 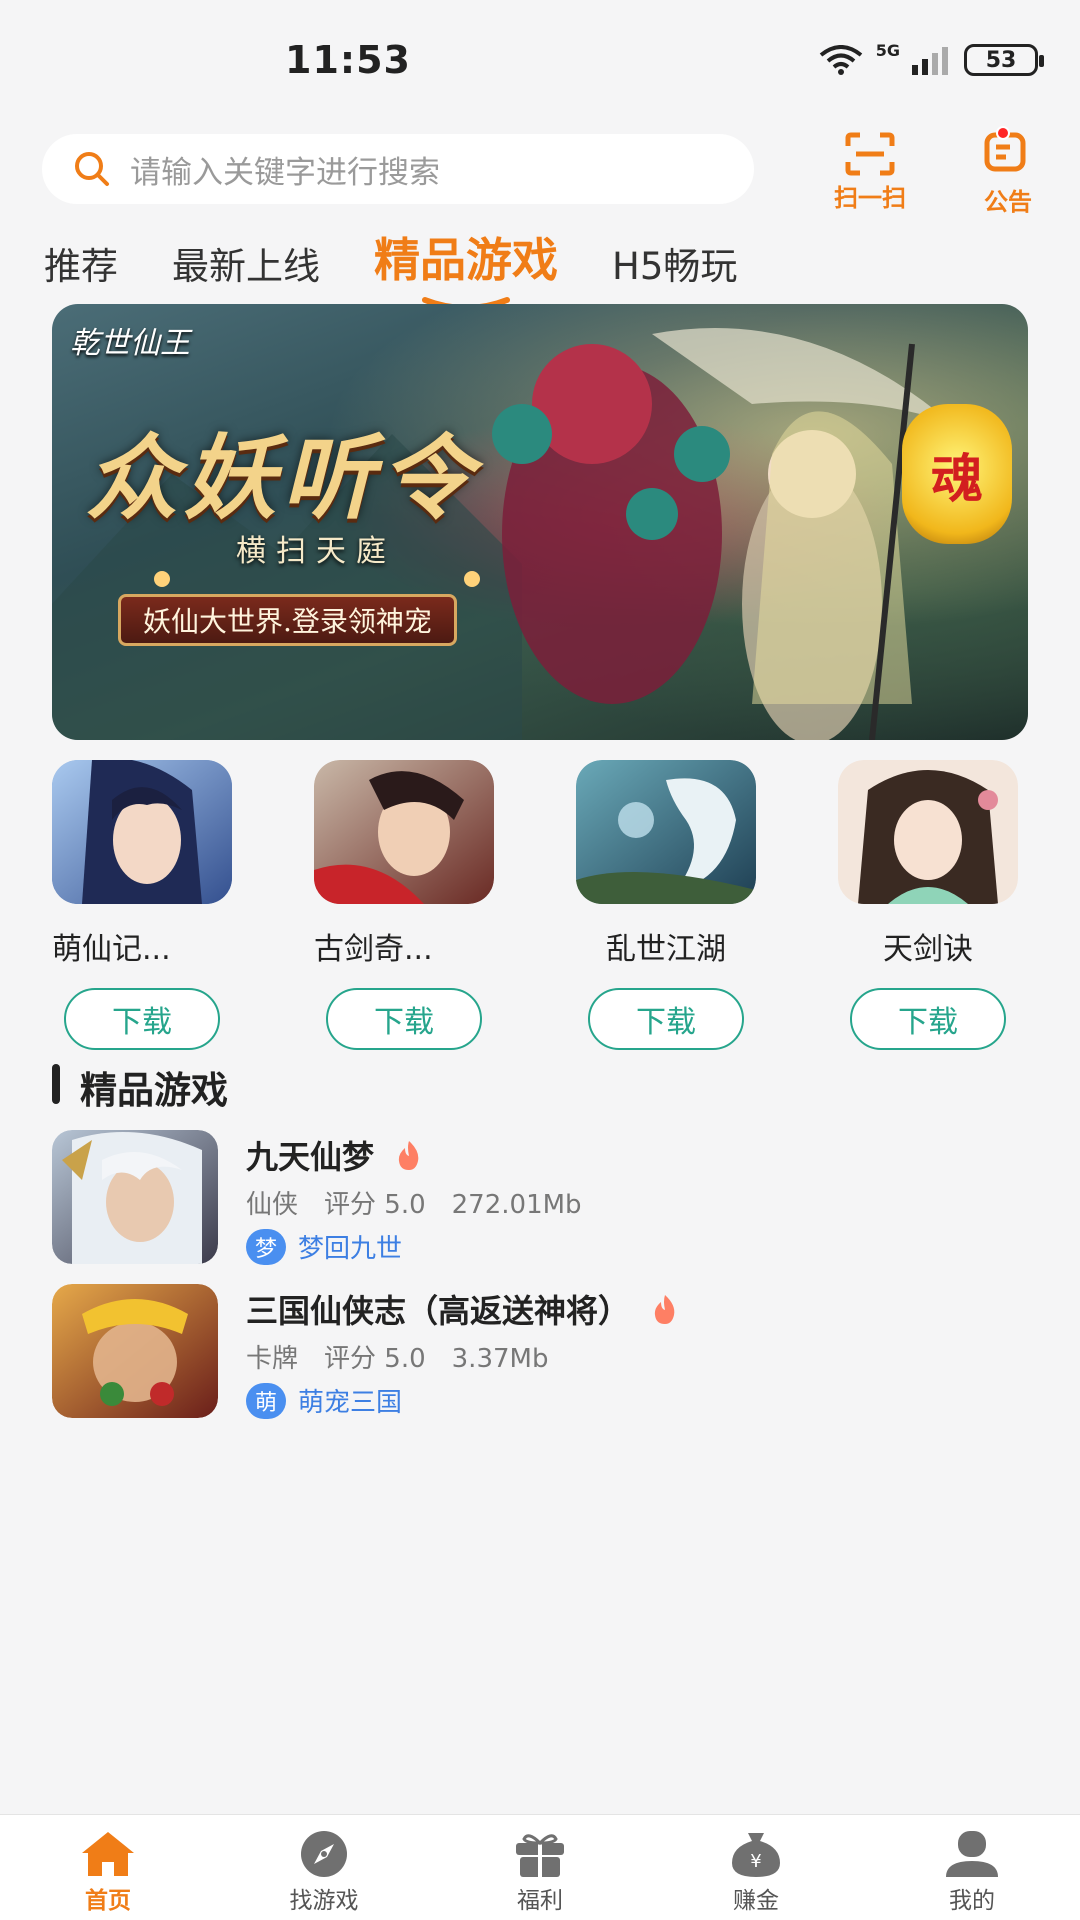 I want to click on tag-badge: 梦, so click(x=266, y=1246).